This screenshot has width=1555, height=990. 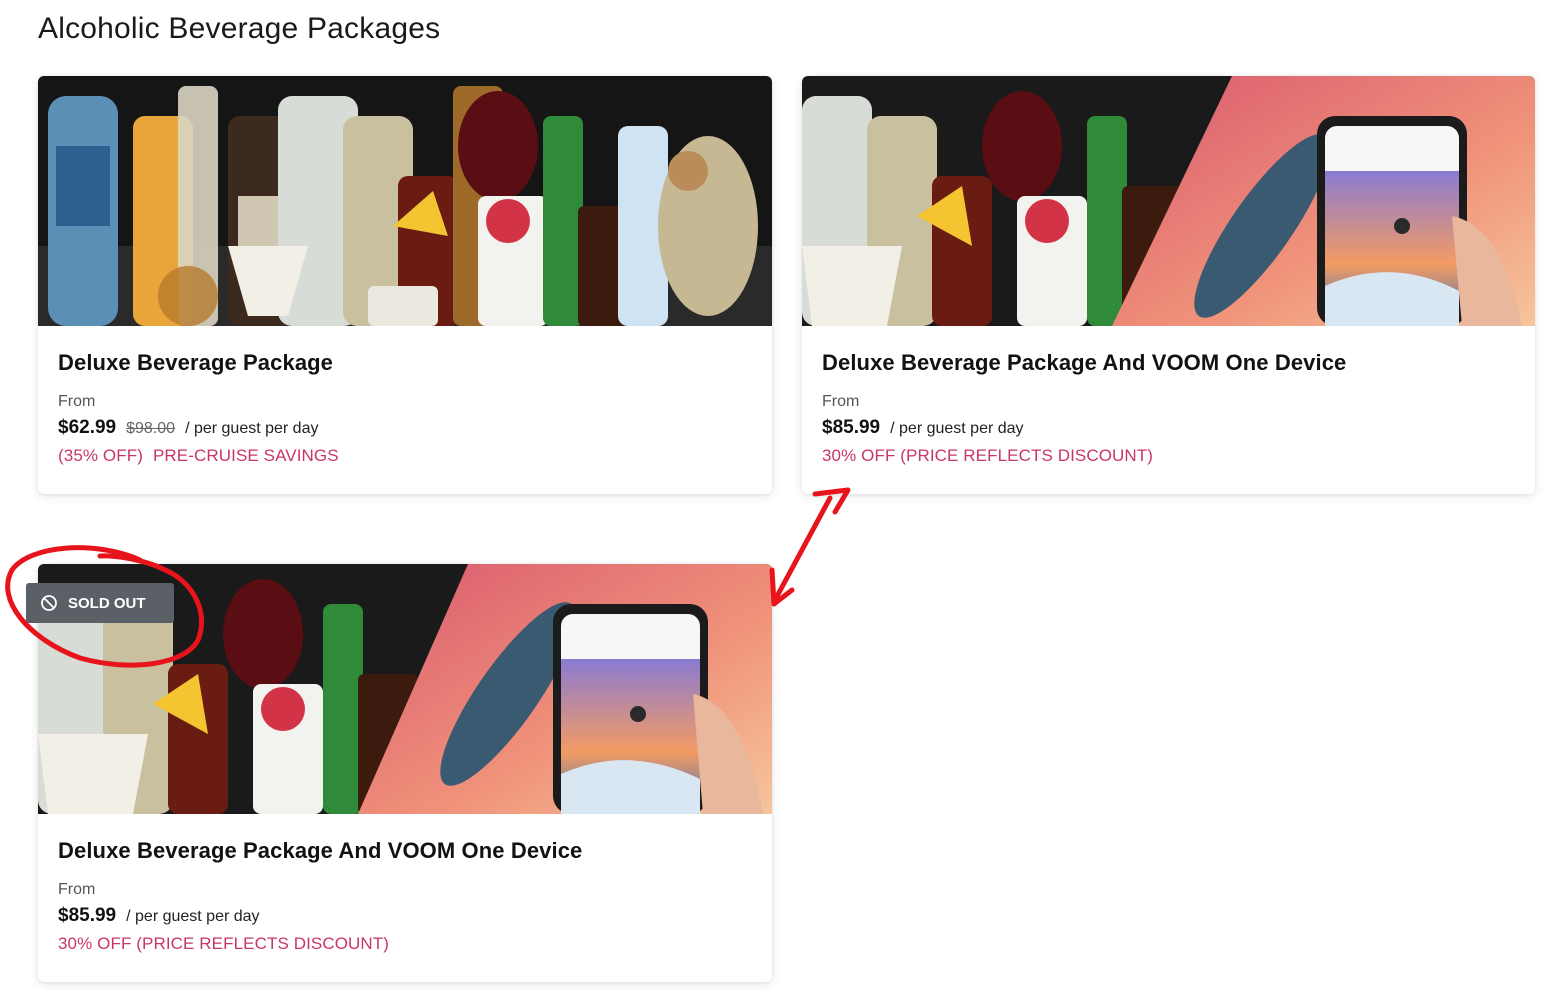 I want to click on original-price: $98.00, so click(x=151, y=428).